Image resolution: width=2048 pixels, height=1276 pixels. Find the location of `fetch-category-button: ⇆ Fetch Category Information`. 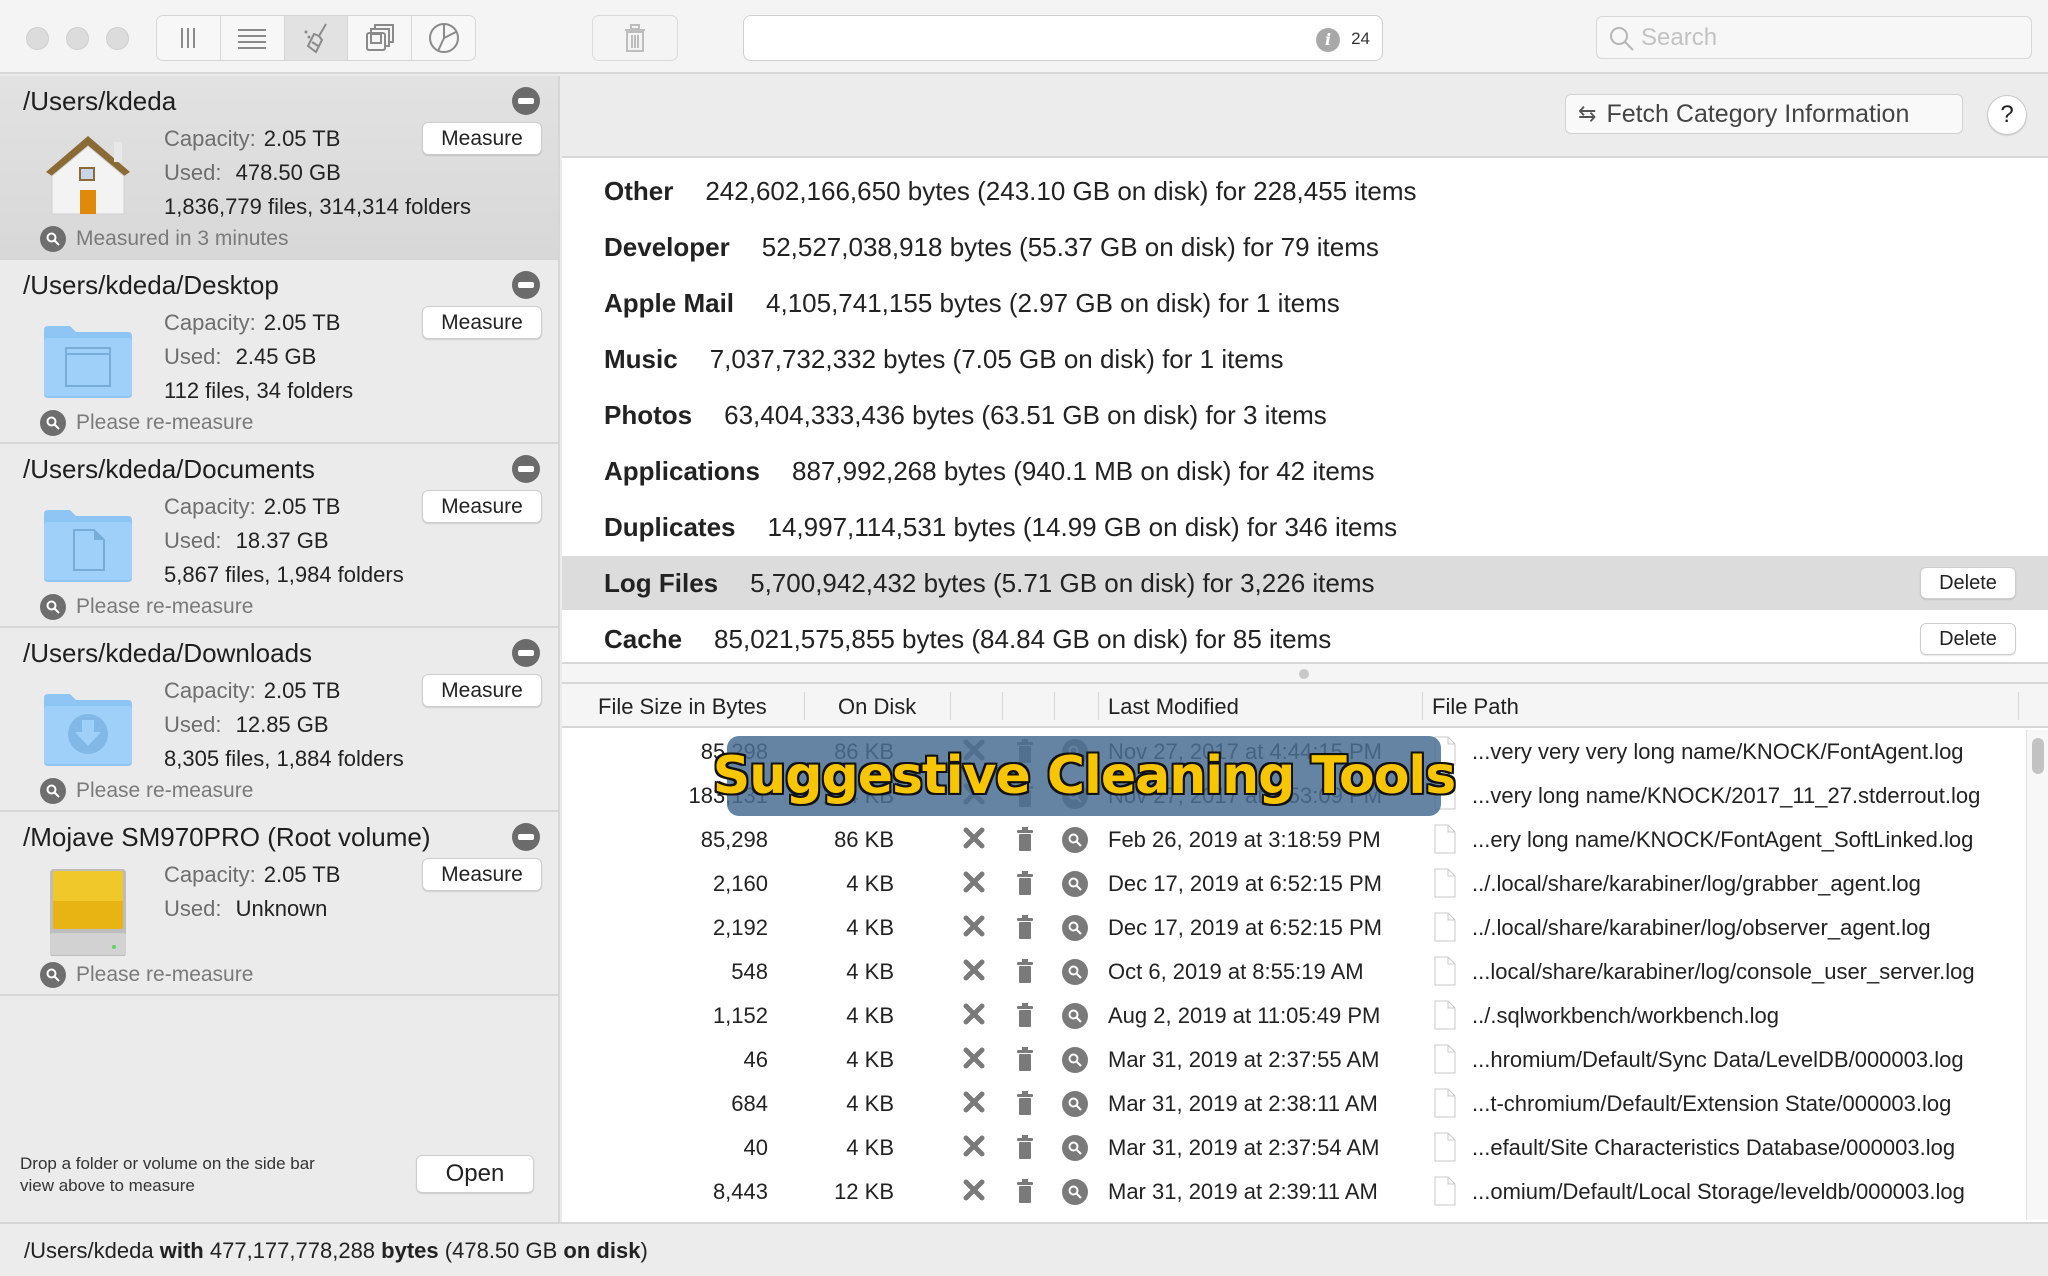

fetch-category-button: ⇆ Fetch Category Information is located at coordinates (1764, 114).